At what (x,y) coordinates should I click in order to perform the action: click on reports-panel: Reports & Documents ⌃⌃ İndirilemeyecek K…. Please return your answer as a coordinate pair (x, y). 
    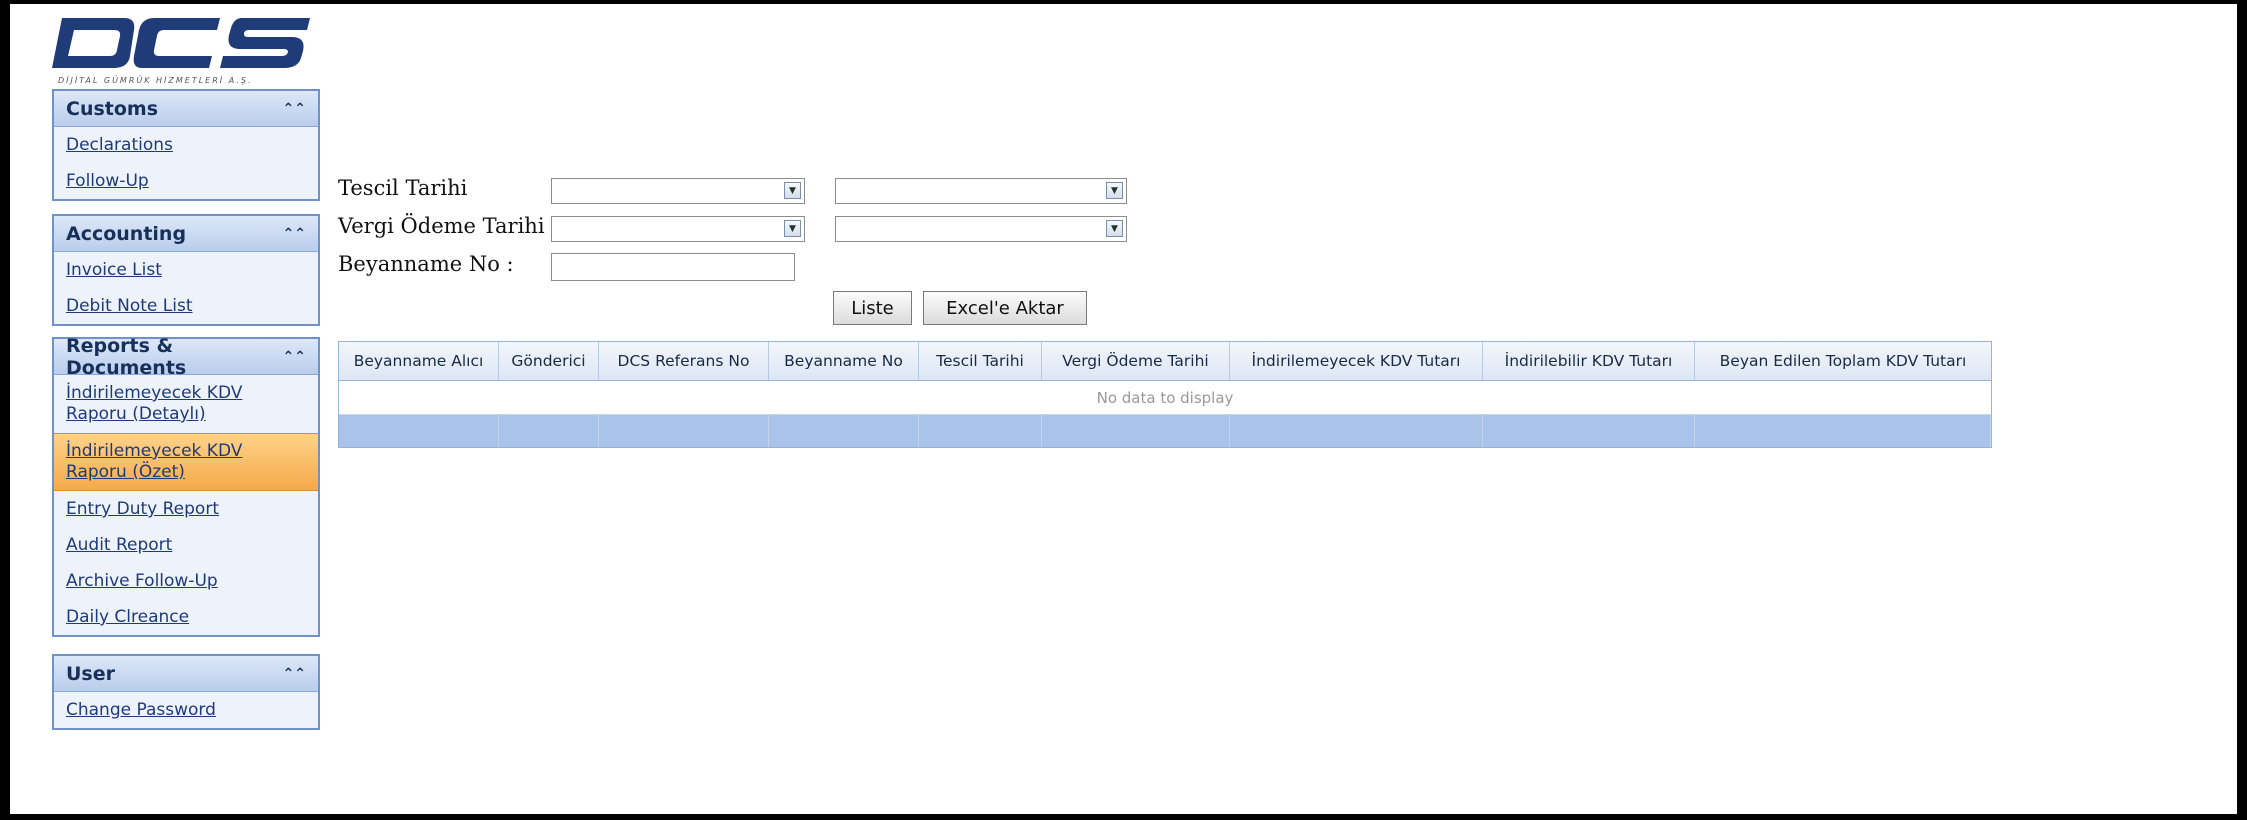
    Looking at the image, I should click on (186, 486).